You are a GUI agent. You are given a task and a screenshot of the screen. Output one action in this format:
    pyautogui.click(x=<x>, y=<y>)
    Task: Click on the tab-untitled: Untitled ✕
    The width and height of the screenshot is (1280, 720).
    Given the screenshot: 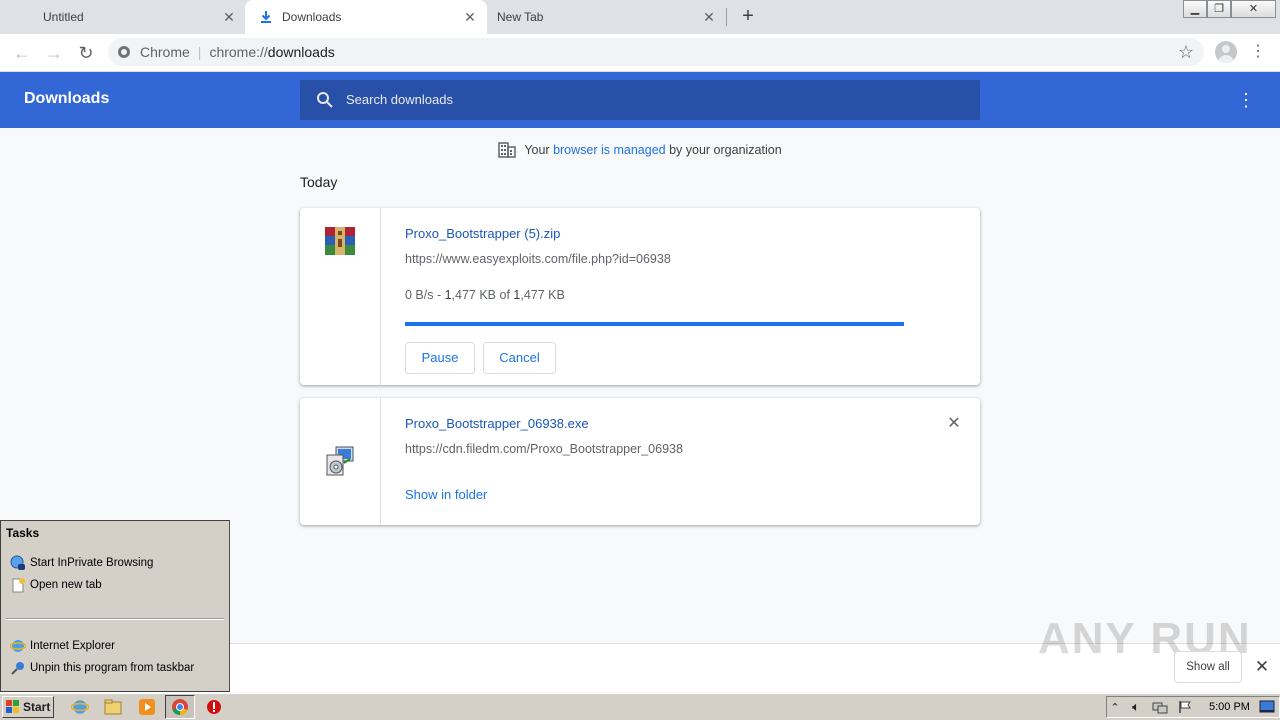 What is the action you would take?
    pyautogui.click(x=122, y=17)
    